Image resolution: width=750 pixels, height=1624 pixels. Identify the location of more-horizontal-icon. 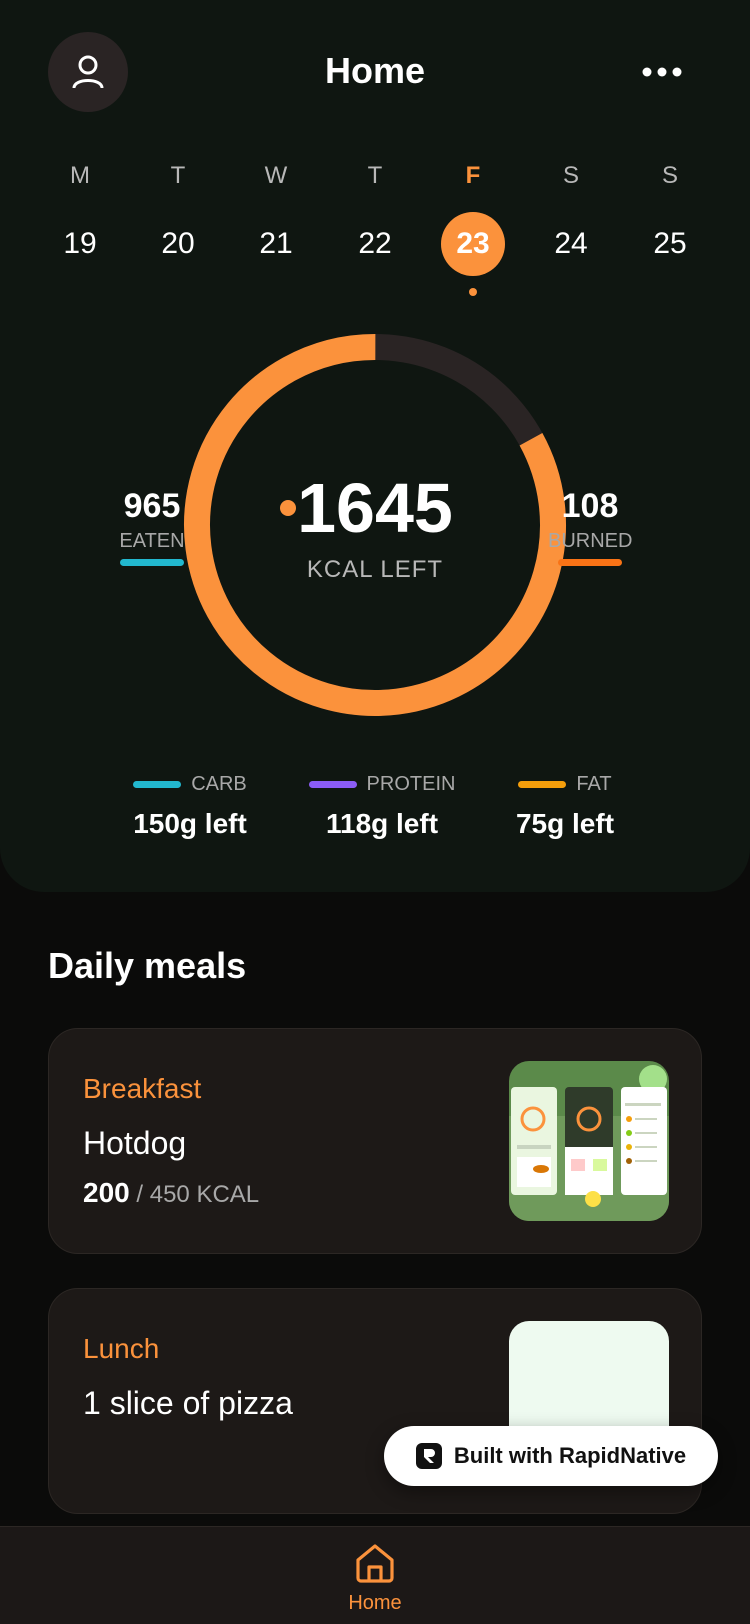
(662, 72).